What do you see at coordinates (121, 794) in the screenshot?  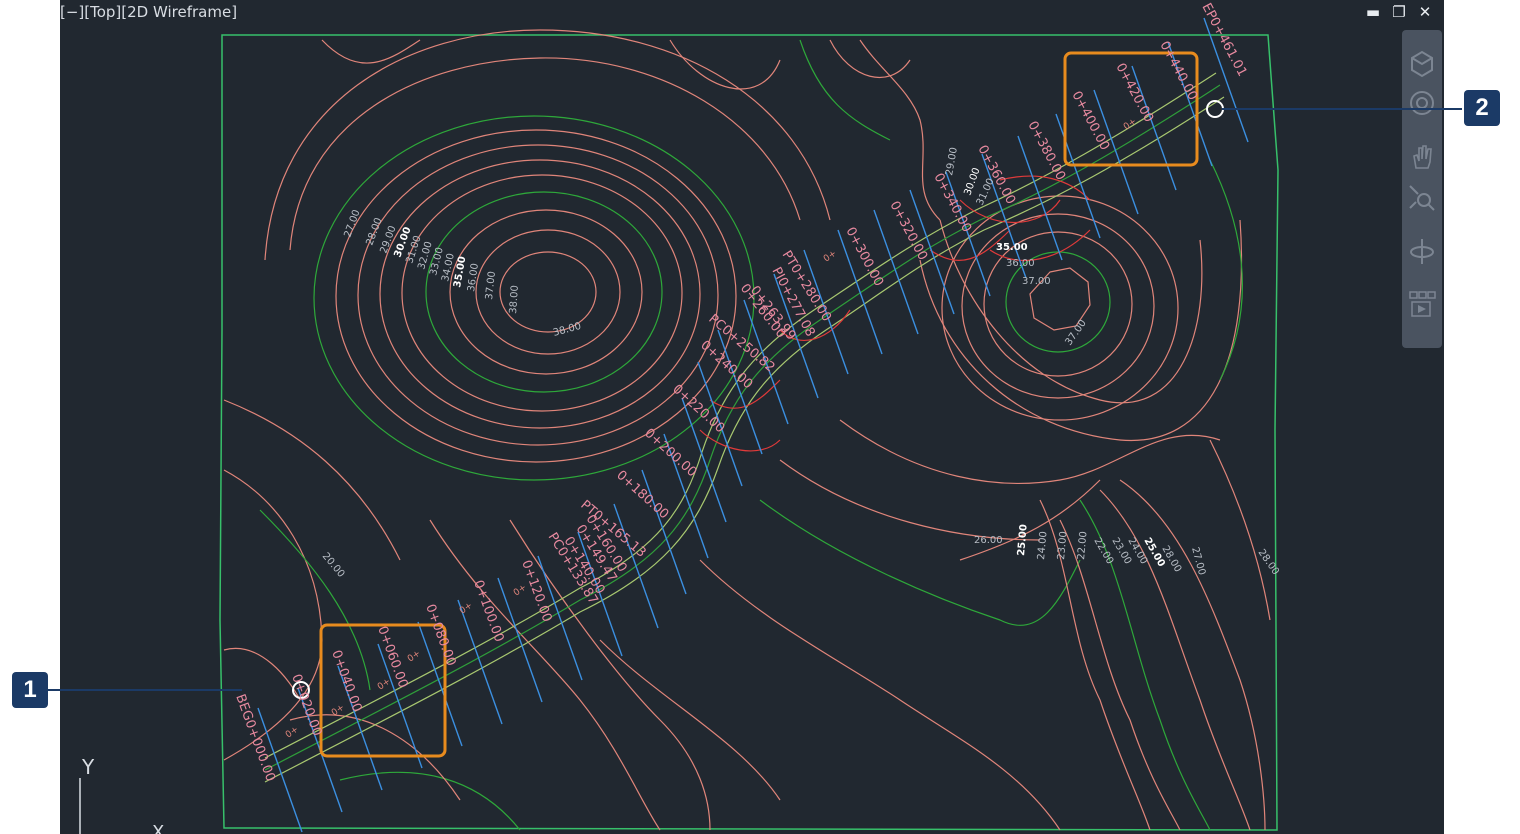 I see `ucs-icon: Y X` at bounding box center [121, 794].